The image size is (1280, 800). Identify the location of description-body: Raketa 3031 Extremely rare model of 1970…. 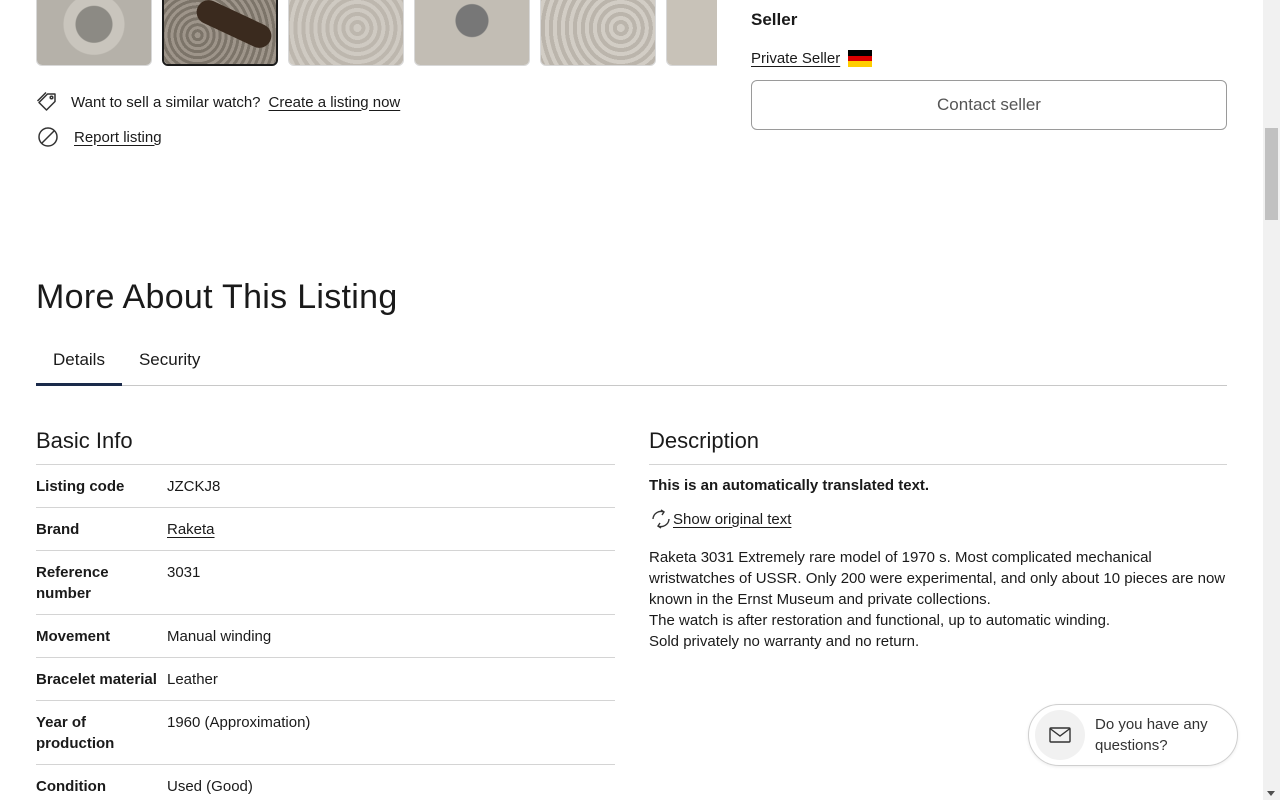
(938, 599).